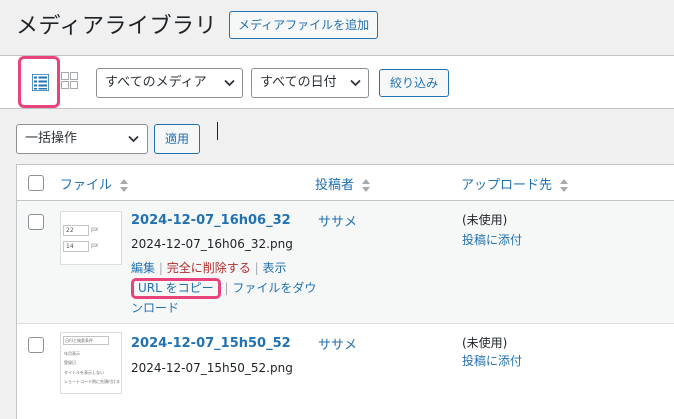 Image resolution: width=674 pixels, height=419 pixels. I want to click on row-actions: 編集 | 完全に削除する | 表示 URL をコピー | ファイルをダウンロード, so click(226, 288).